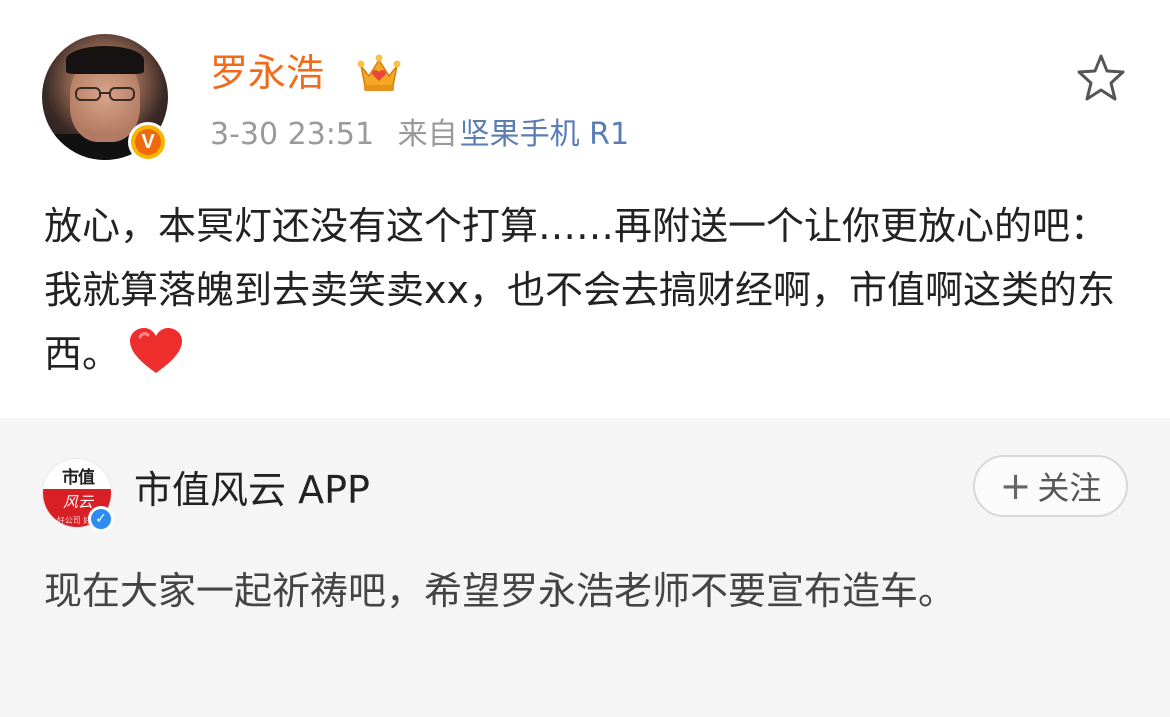  What do you see at coordinates (1069, 488) in the screenshot?
I see `follow-label: 关注` at bounding box center [1069, 488].